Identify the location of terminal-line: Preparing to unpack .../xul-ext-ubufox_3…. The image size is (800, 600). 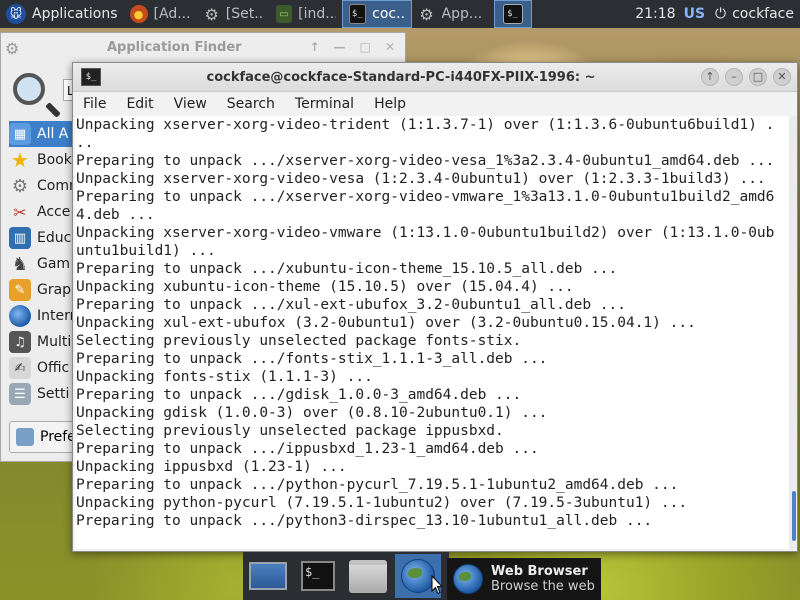
(351, 305).